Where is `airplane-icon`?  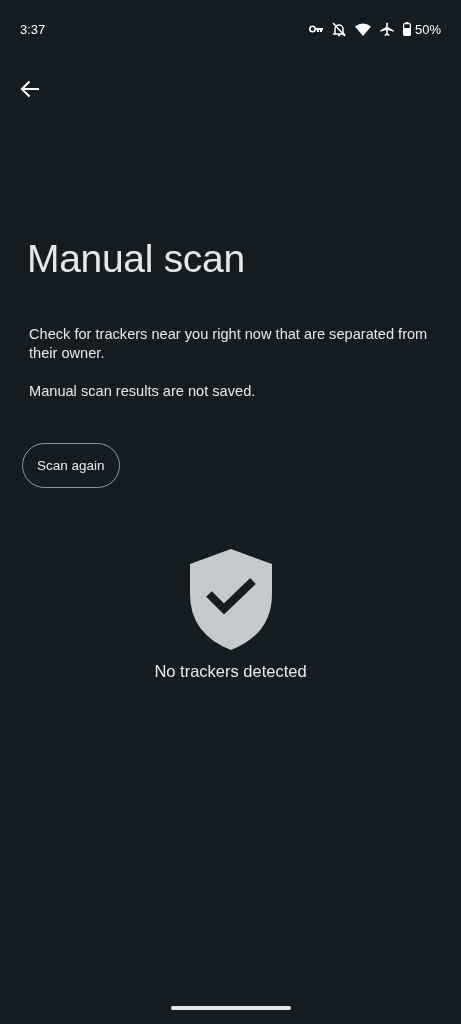
airplane-icon is located at coordinates (386, 29).